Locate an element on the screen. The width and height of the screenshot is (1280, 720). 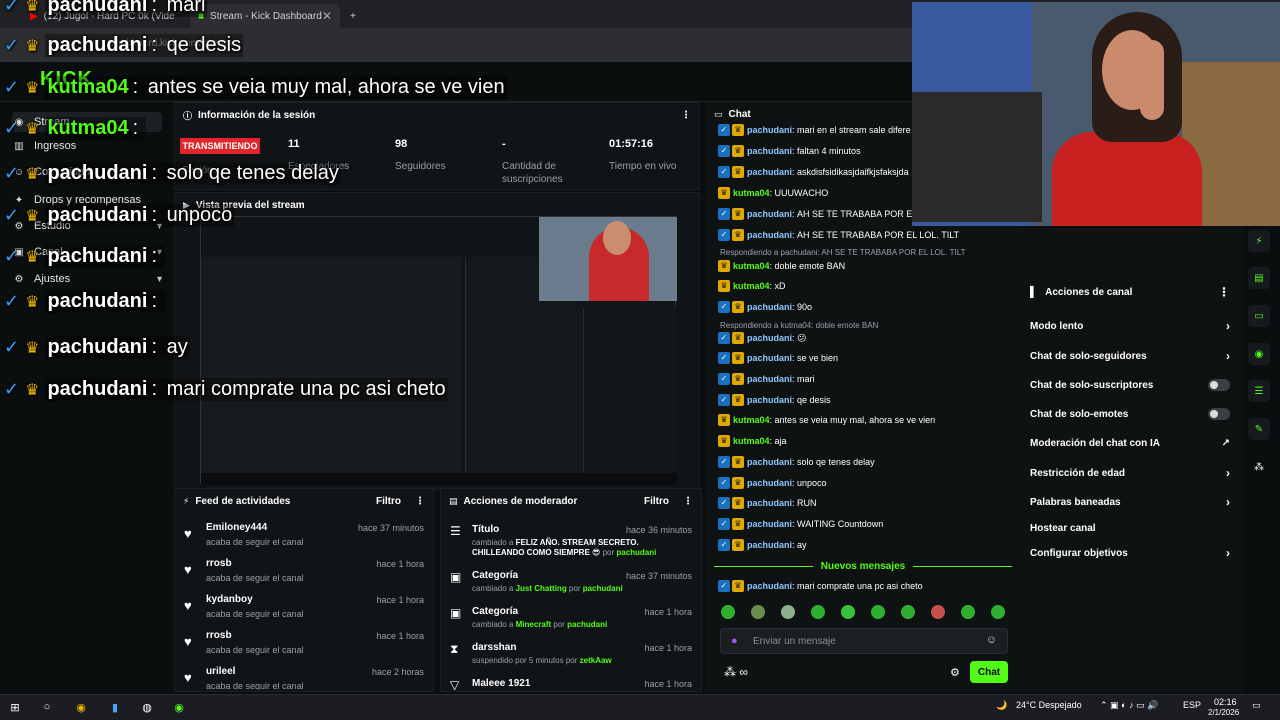
list-icon: ☰ is located at coordinates (1259, 391).